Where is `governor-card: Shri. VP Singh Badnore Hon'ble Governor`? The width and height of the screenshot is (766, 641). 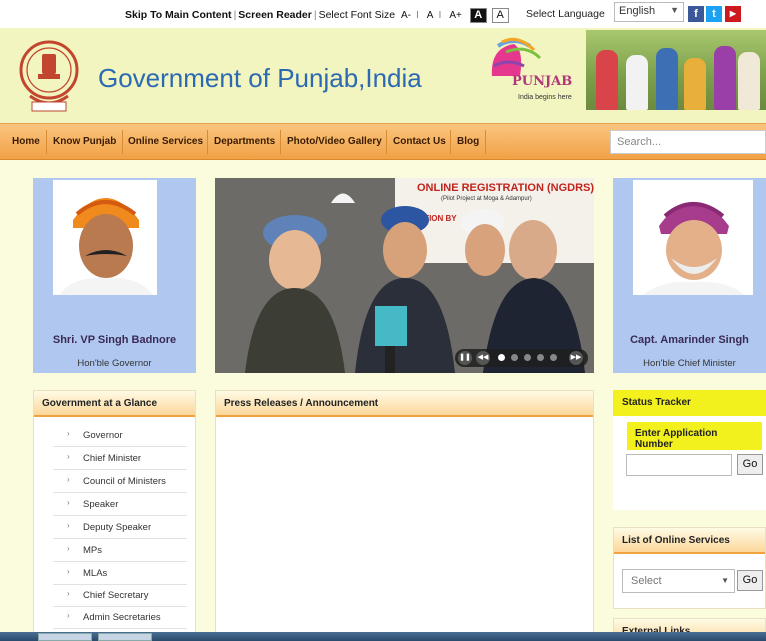 governor-card: Shri. VP Singh Badnore Hon'ble Governor is located at coordinates (114, 275).